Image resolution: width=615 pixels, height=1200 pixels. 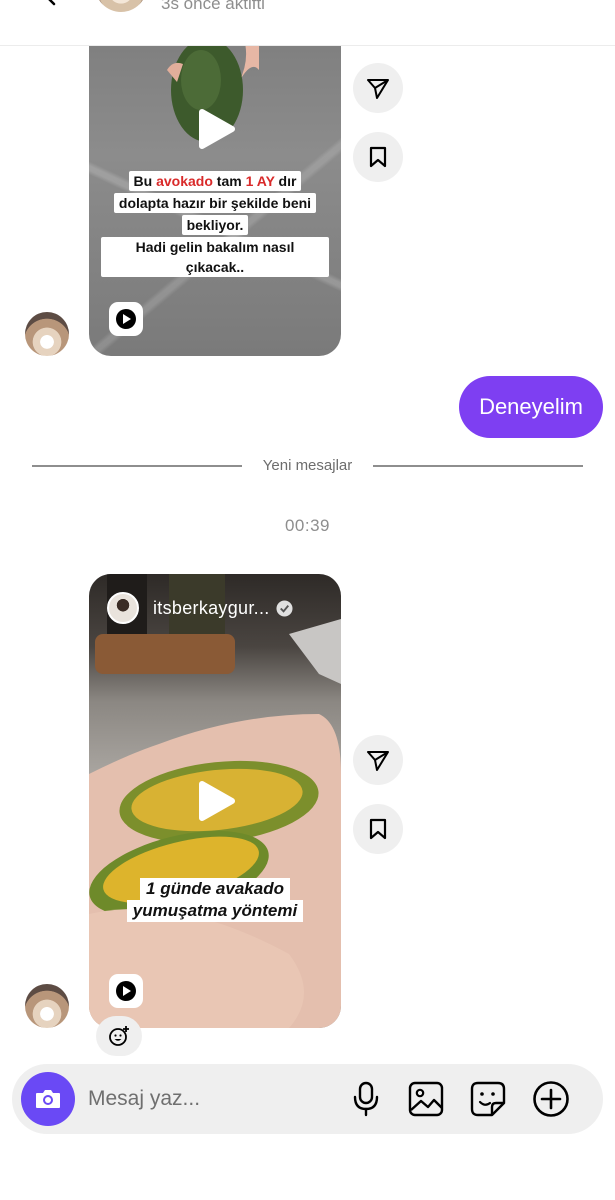 What do you see at coordinates (213, 1099) in the screenshot?
I see `message-input` at bounding box center [213, 1099].